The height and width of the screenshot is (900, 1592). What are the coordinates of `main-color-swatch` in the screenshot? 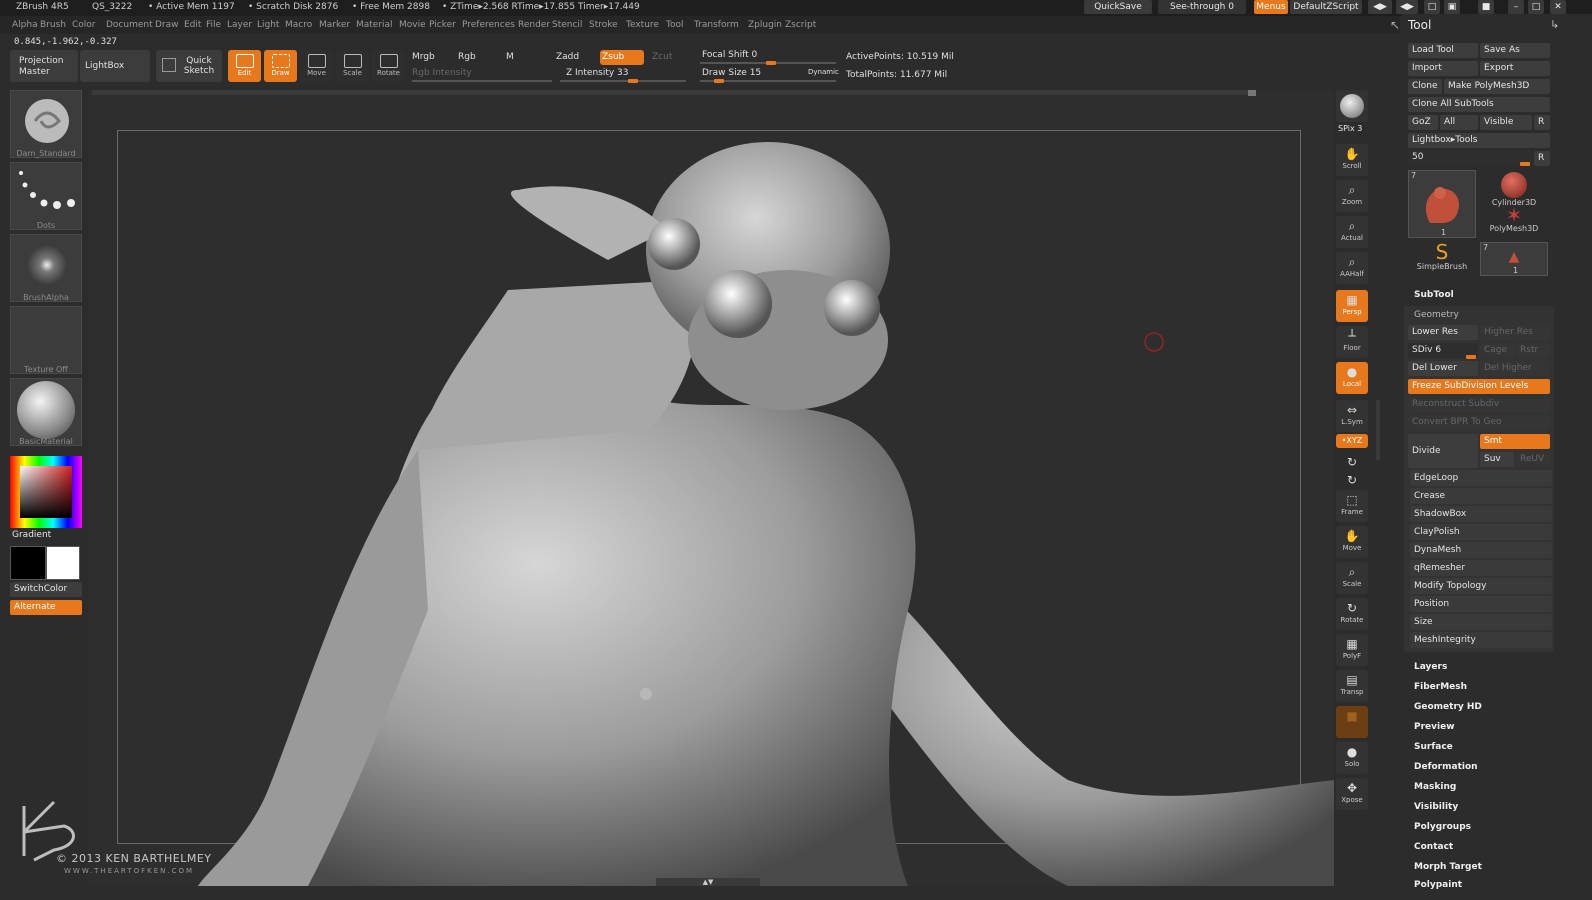 It's located at (63, 563).